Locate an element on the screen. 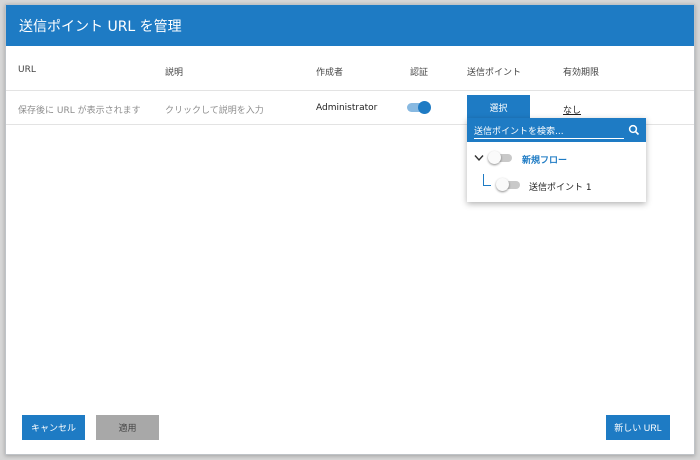  dialog-title: 送信ポイント URL を管理 is located at coordinates (100, 26).